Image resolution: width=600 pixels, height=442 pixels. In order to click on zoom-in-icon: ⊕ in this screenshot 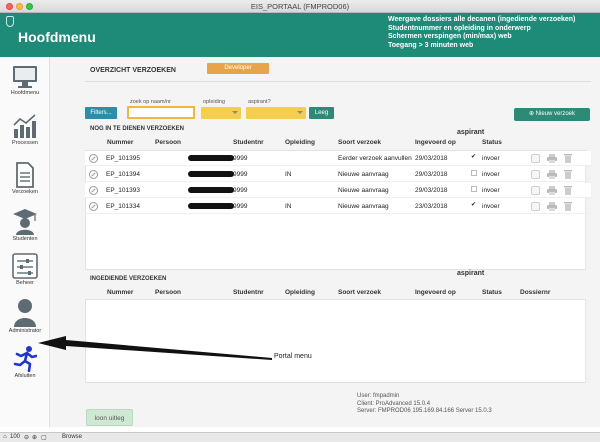, I will do `click(34, 437)`.